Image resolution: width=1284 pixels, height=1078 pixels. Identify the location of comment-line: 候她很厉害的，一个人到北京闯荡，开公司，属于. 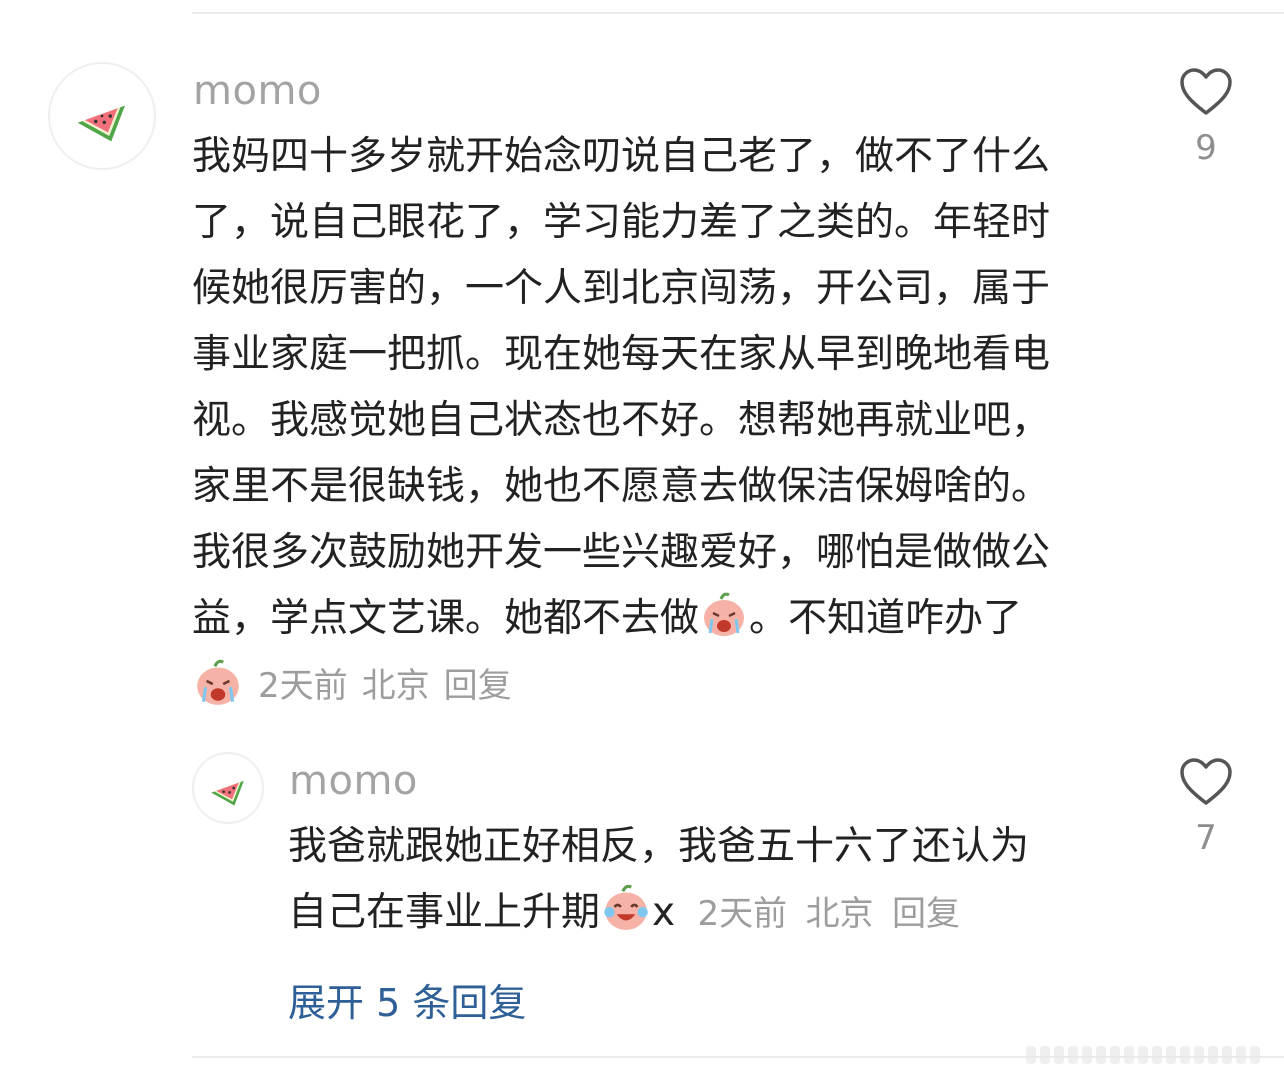
(621, 288).